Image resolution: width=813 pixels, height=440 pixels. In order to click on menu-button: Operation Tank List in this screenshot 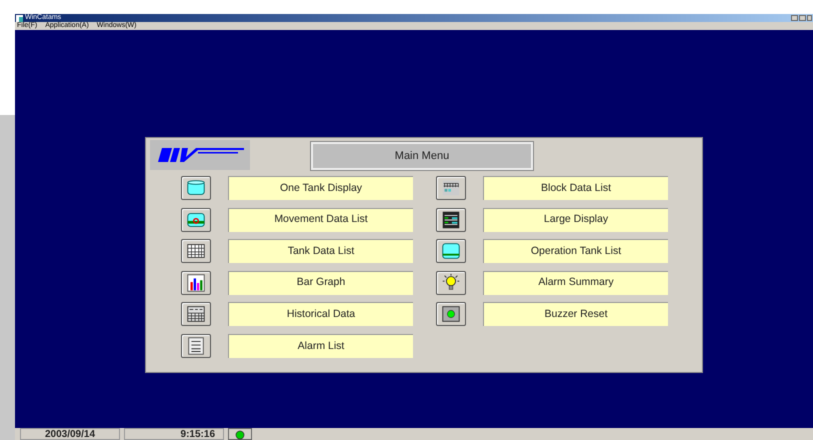, I will do `click(575, 251)`.